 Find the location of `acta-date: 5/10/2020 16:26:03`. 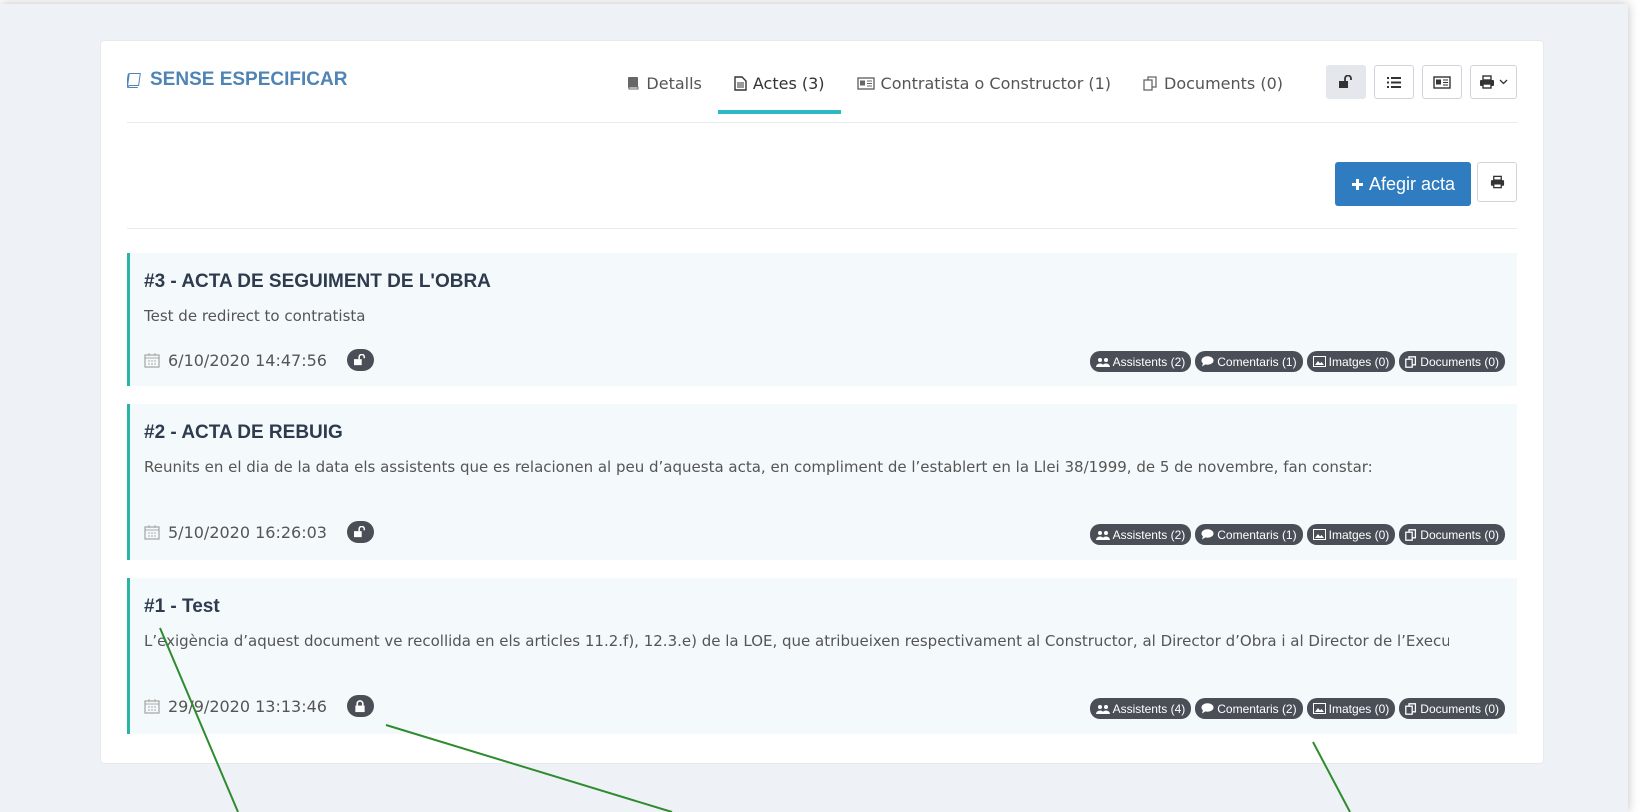

acta-date: 5/10/2020 16:26:03 is located at coordinates (247, 532).